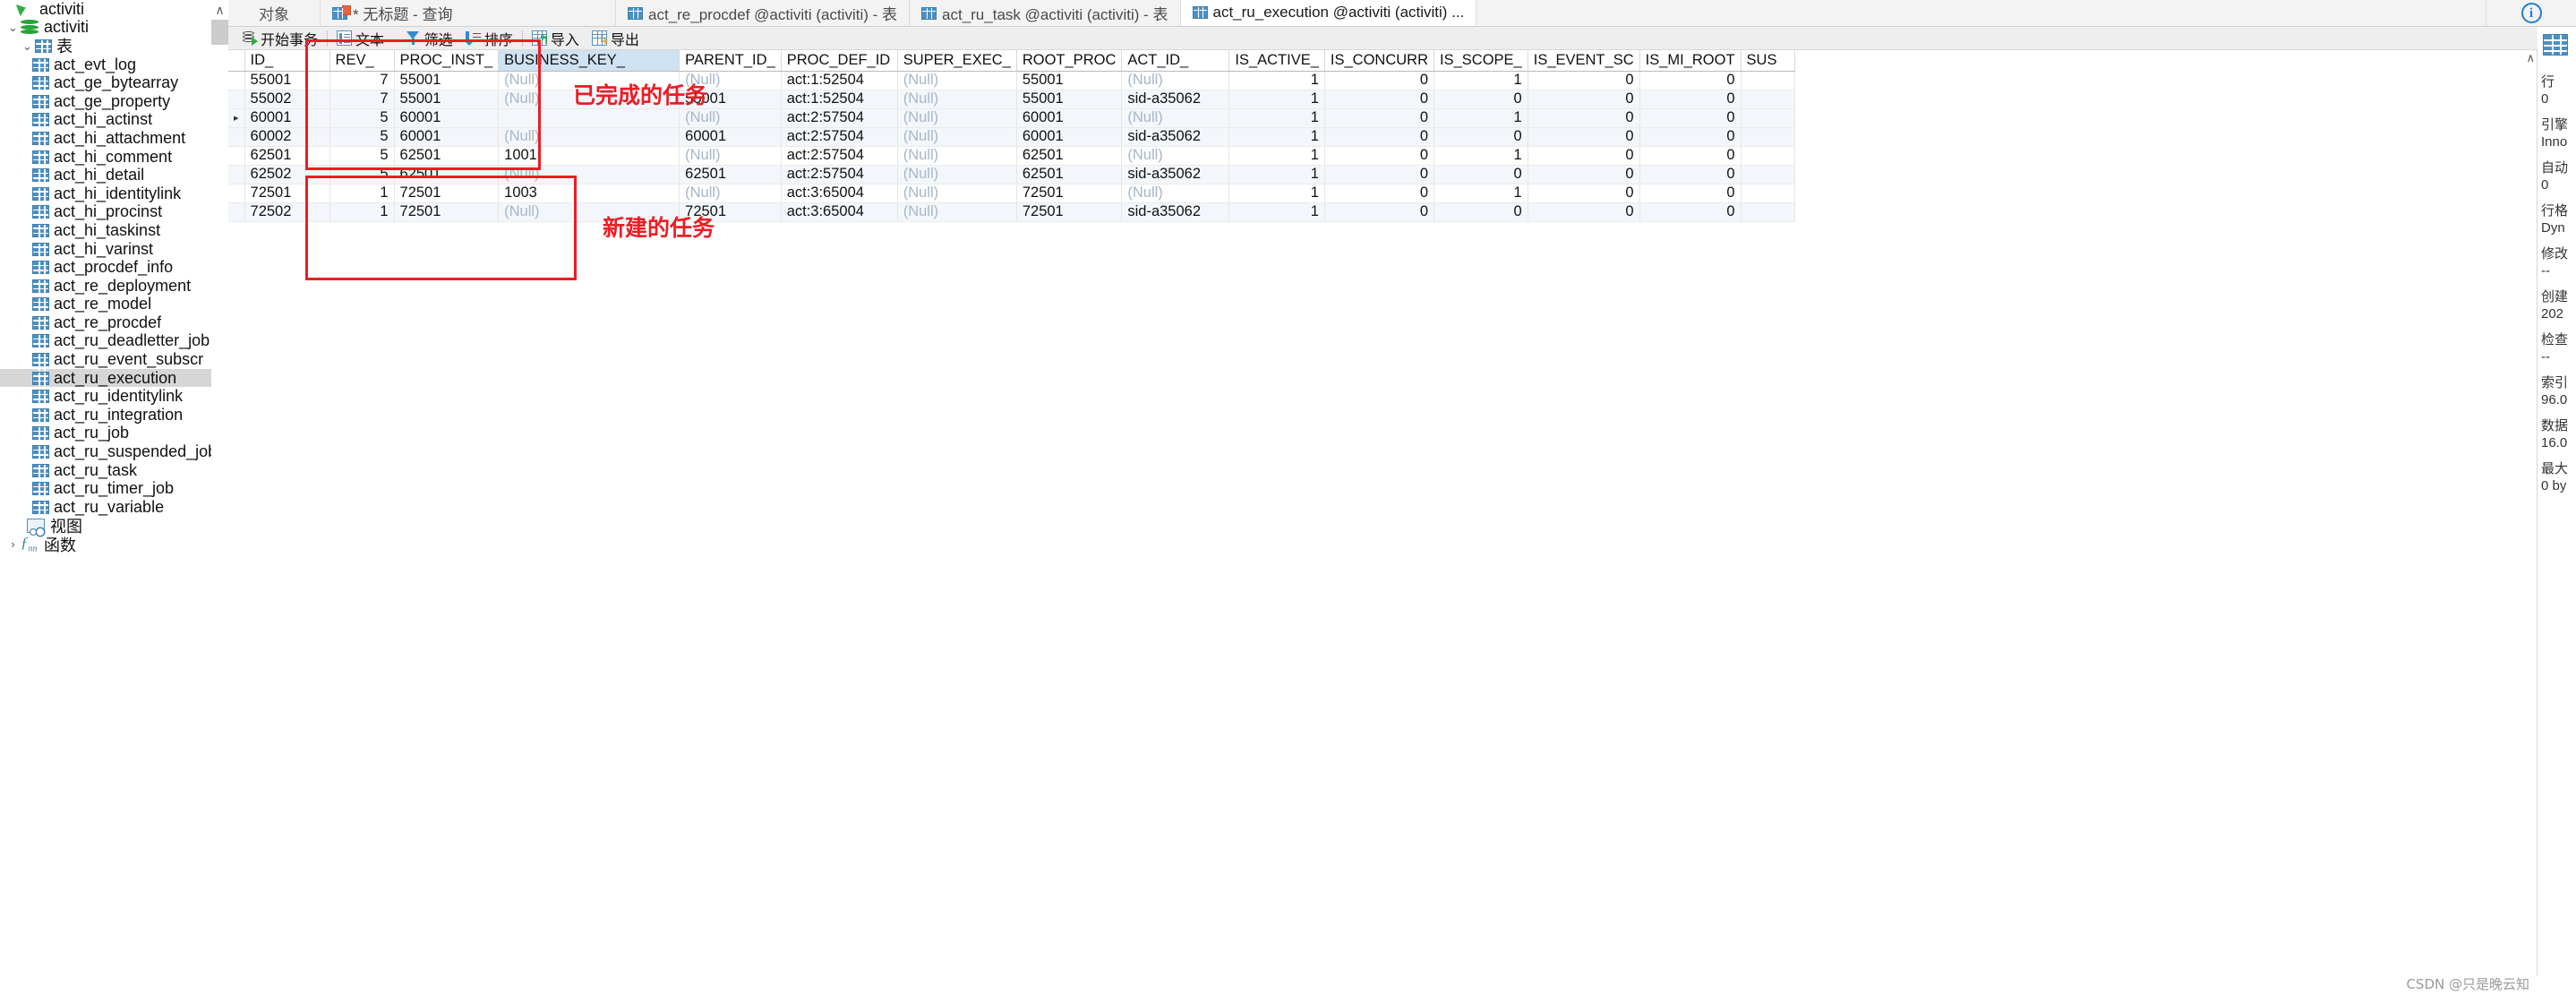 This screenshot has width=2576, height=995. What do you see at coordinates (589, 156) in the screenshot?
I see `cell-business-key-: 1001` at bounding box center [589, 156].